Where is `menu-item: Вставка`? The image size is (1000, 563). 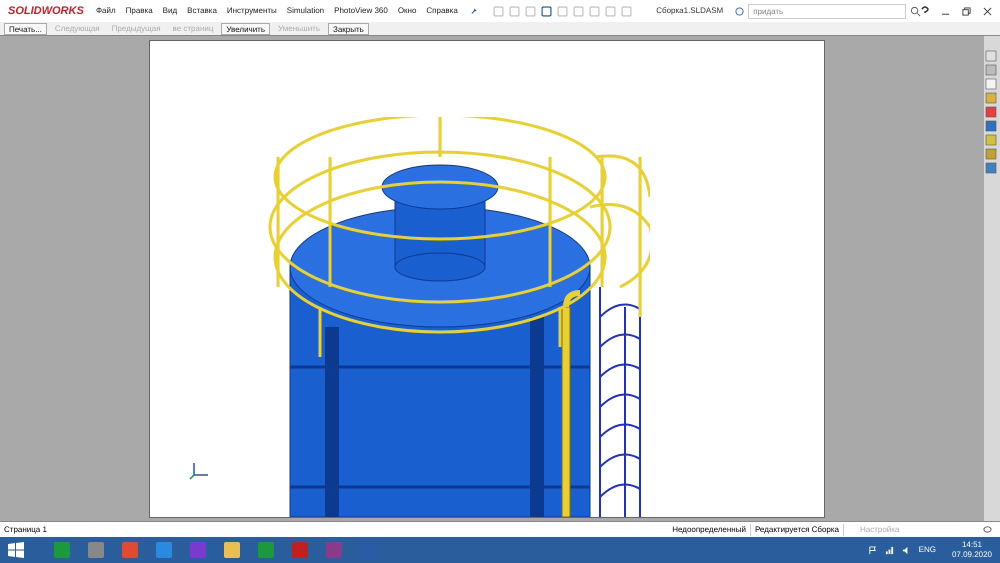 menu-item: Вставка is located at coordinates (202, 11).